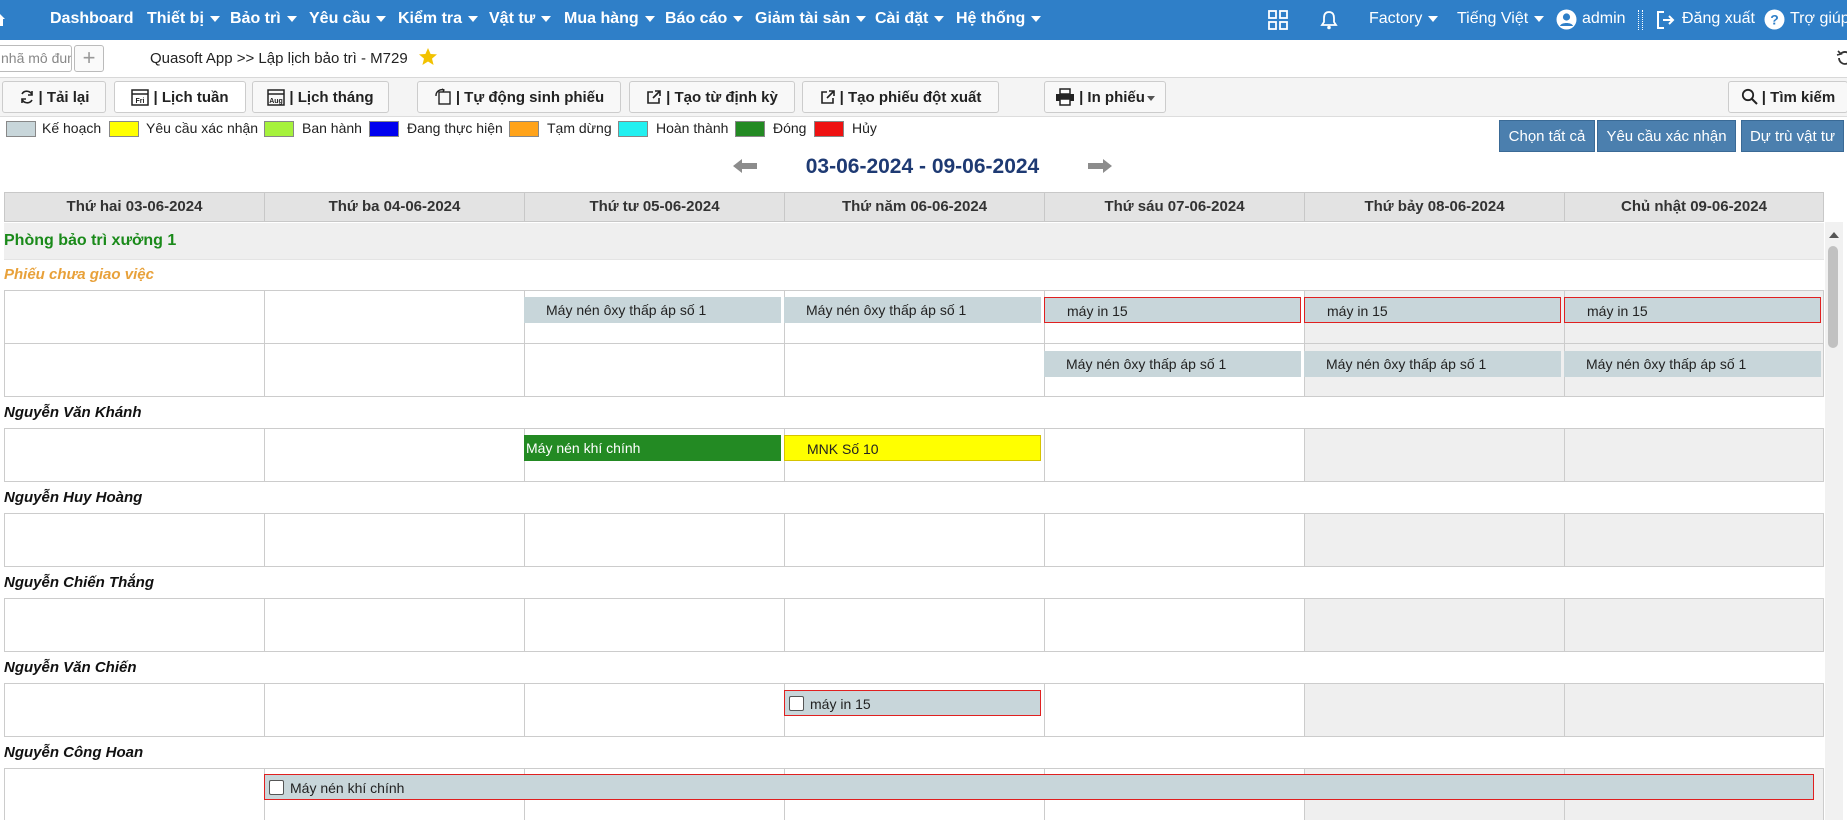 This screenshot has height=820, width=1847. What do you see at coordinates (92, 20) in the screenshot?
I see `nav-dashboard: Dashboard` at bounding box center [92, 20].